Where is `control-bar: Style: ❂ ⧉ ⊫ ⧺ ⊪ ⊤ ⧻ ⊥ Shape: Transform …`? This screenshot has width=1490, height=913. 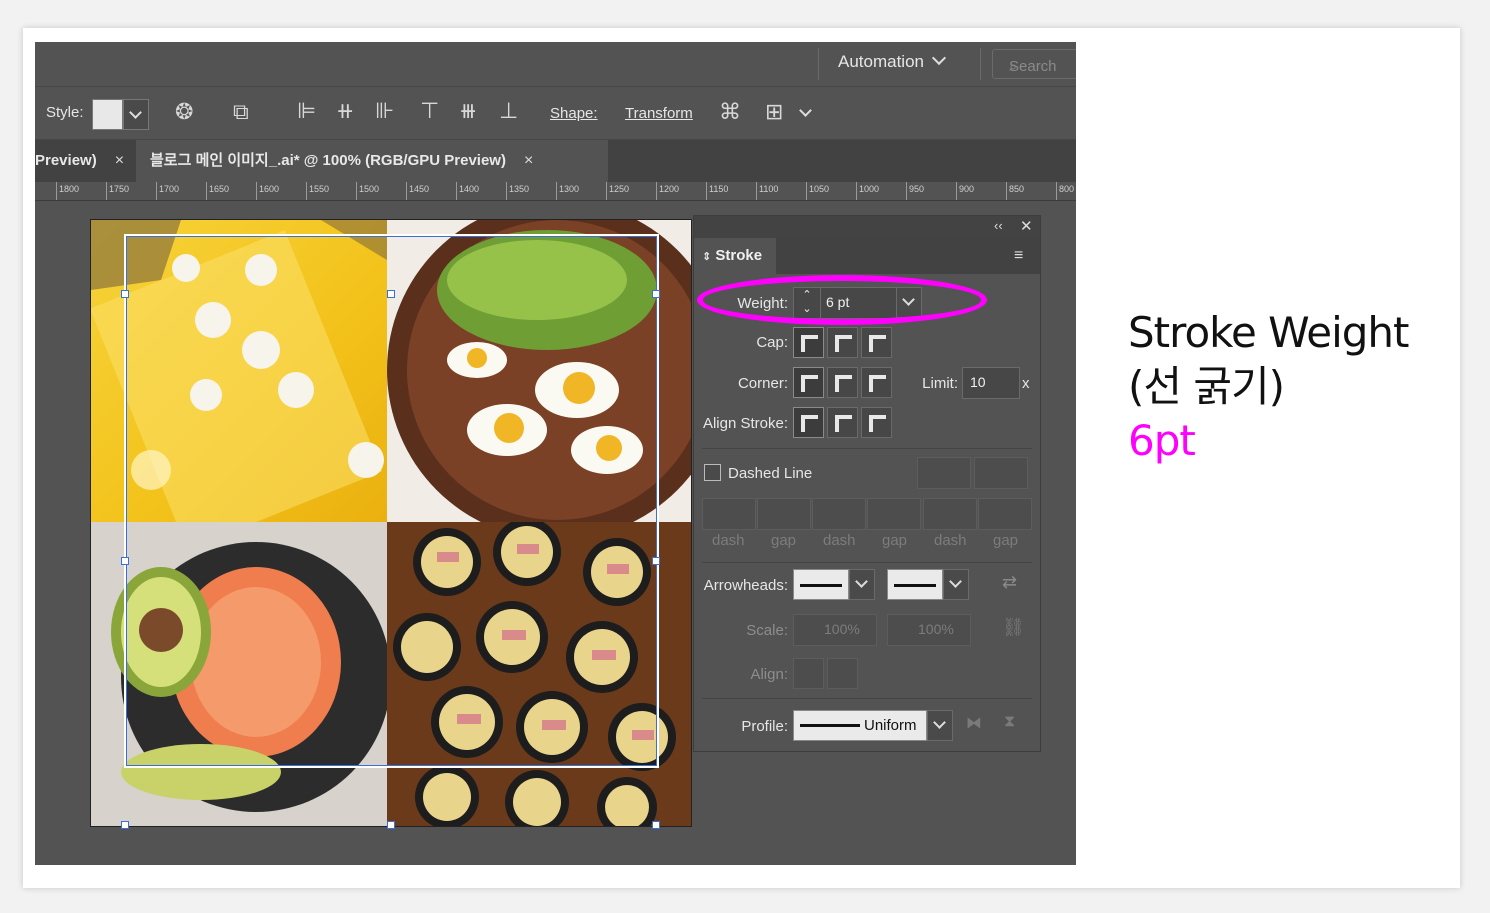
control-bar: Style: ❂ ⧉ ⊫ ⧺ ⊪ ⊤ ⧻ ⊥ Shape: Transform … is located at coordinates (555, 113).